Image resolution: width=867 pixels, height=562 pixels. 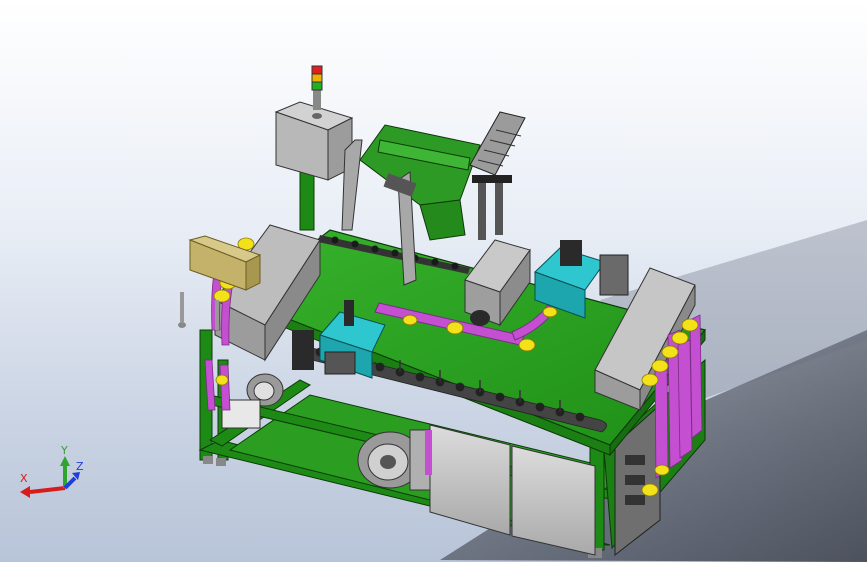 What do you see at coordinates (420, 182) in the screenshot?
I see `hopper` at bounding box center [420, 182].